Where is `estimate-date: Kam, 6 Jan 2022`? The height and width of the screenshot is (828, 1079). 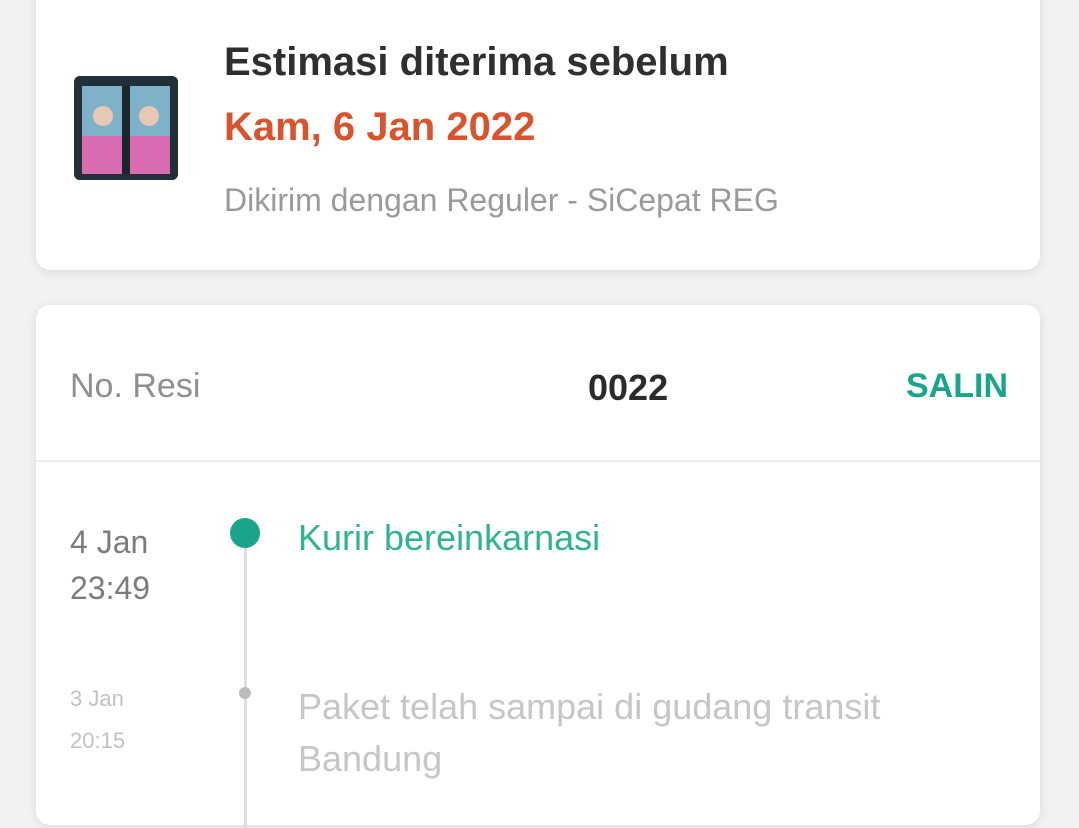 estimate-date: Kam, 6 Jan 2022 is located at coordinates (380, 127).